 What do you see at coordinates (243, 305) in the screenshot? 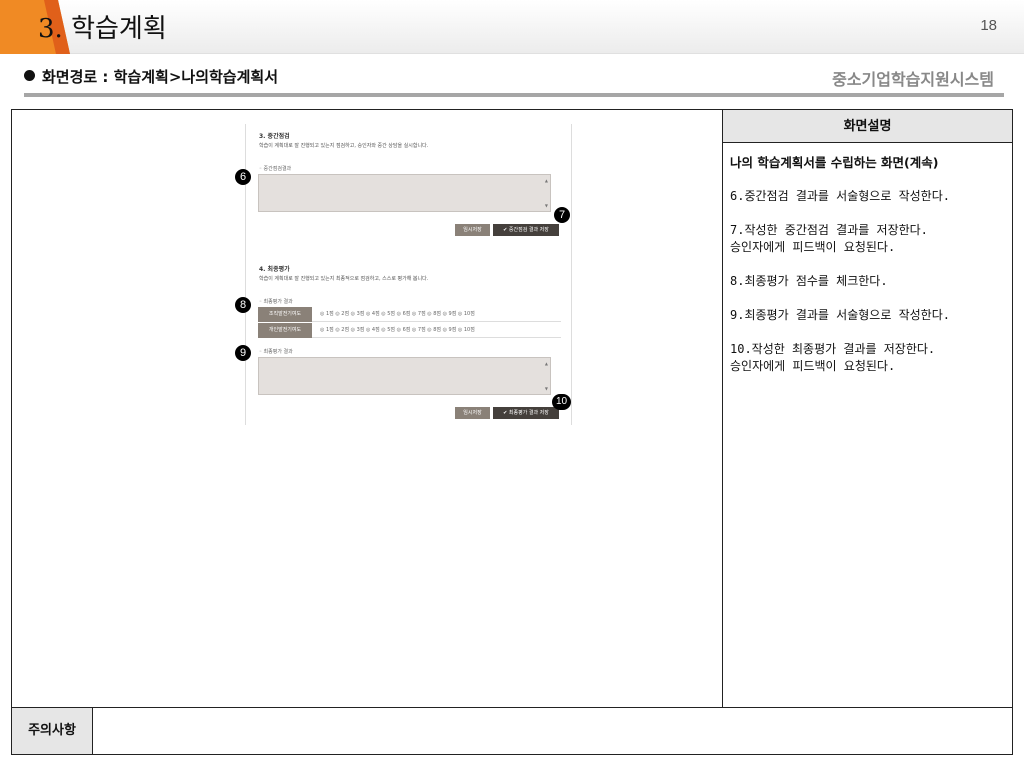
I see `marker-8: 8` at bounding box center [243, 305].